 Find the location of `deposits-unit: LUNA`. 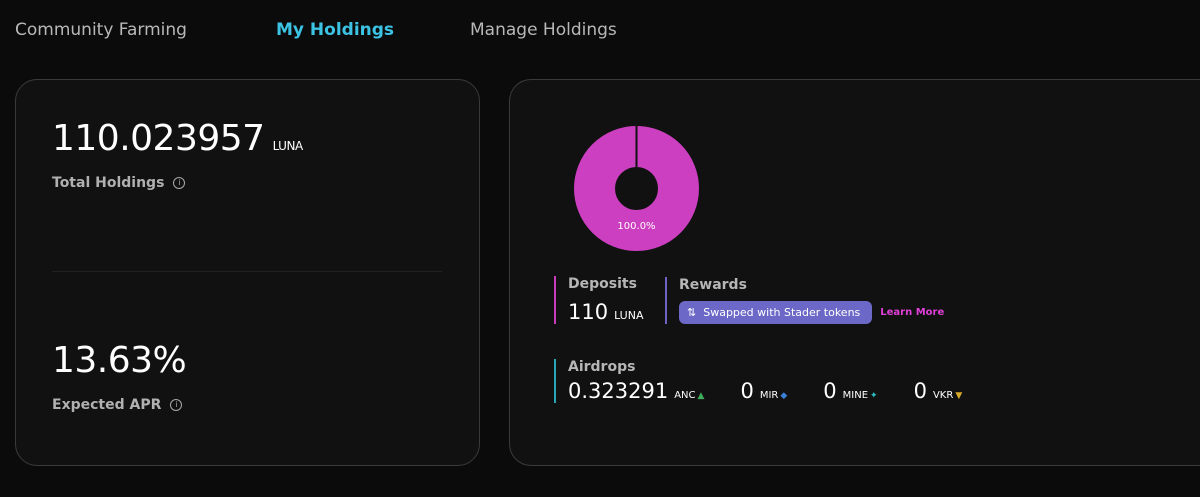

deposits-unit: LUNA is located at coordinates (629, 315).